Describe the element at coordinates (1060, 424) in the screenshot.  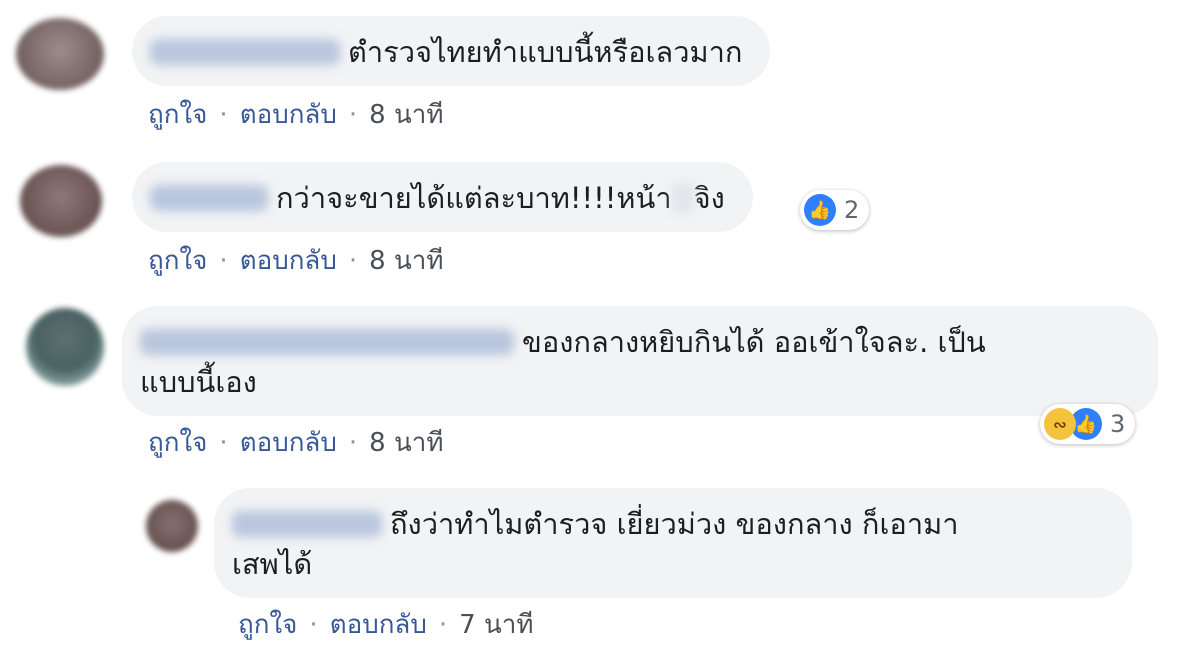
I see `haha-icon: ∾` at that location.